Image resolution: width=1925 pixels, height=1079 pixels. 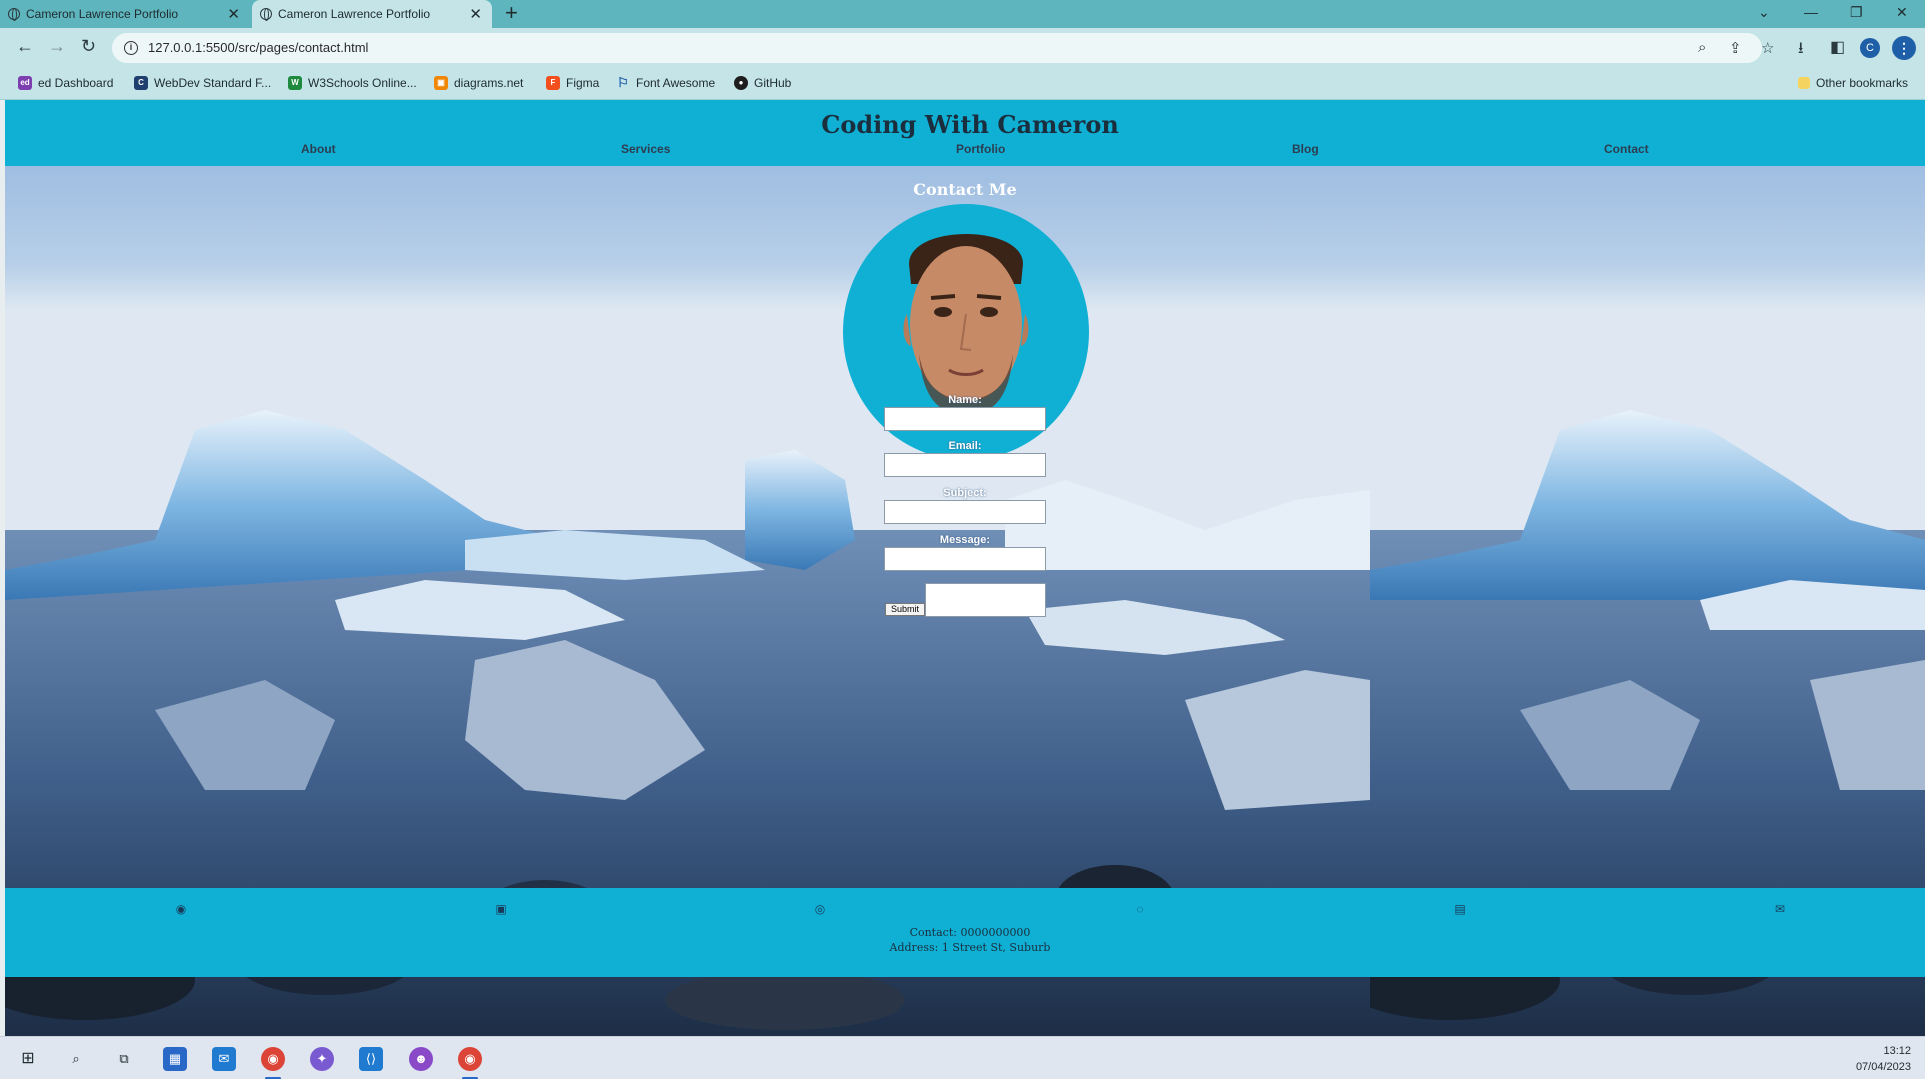 I want to click on browser-menu-icon: ⋮, so click(x=1904, y=48).